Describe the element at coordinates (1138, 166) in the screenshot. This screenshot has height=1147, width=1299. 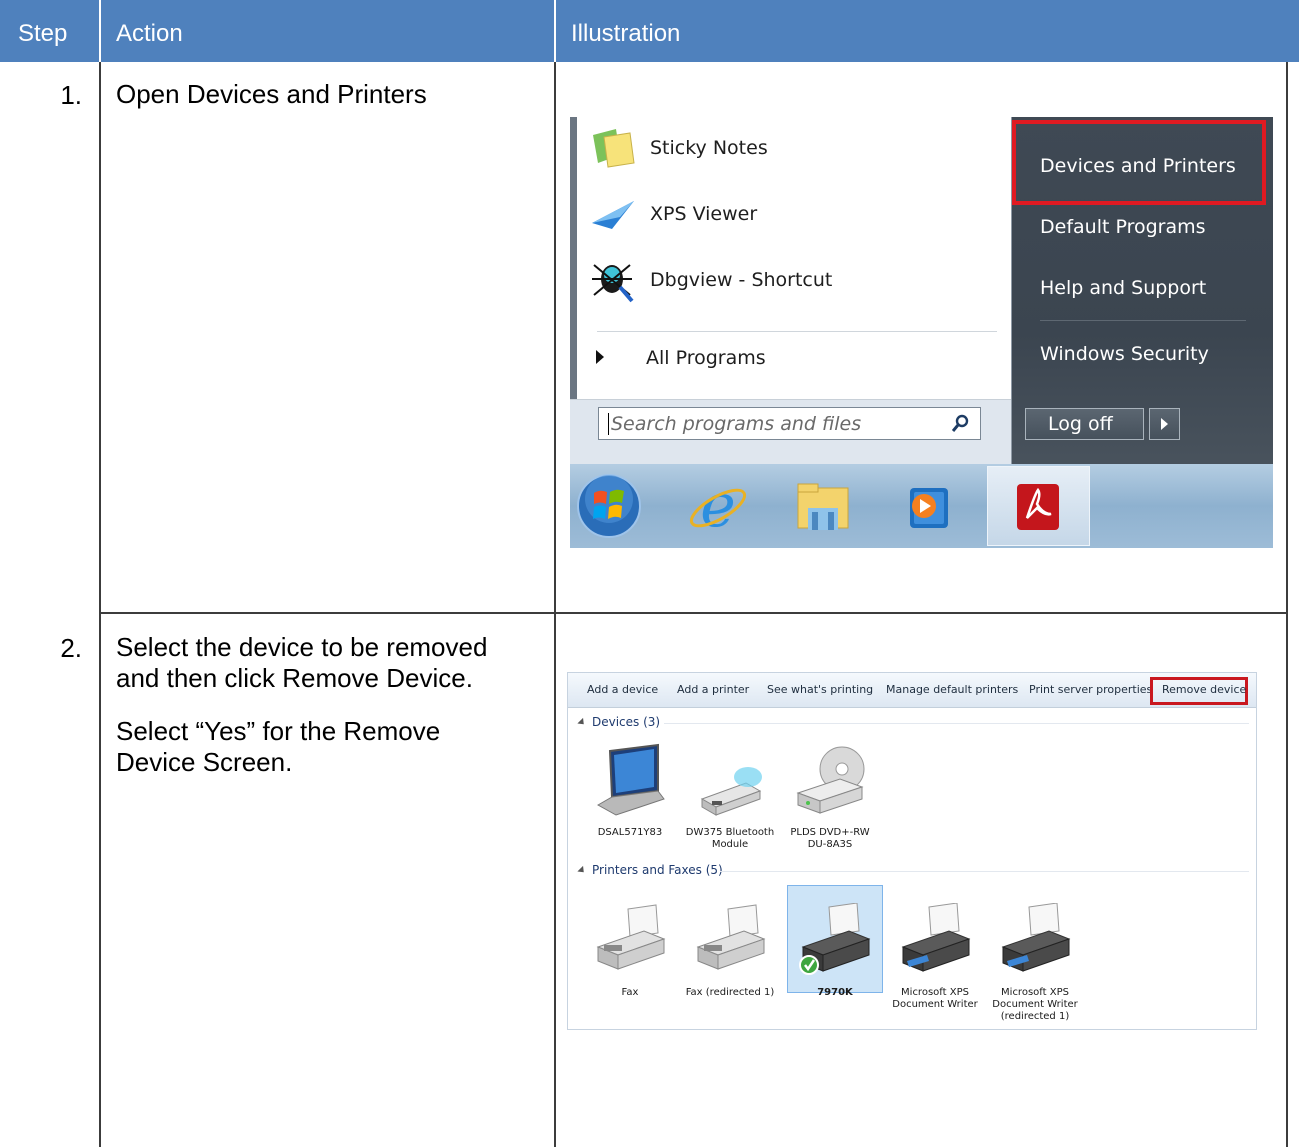
I see `menu-item-devices-and-printers: Devices and Printers` at that location.